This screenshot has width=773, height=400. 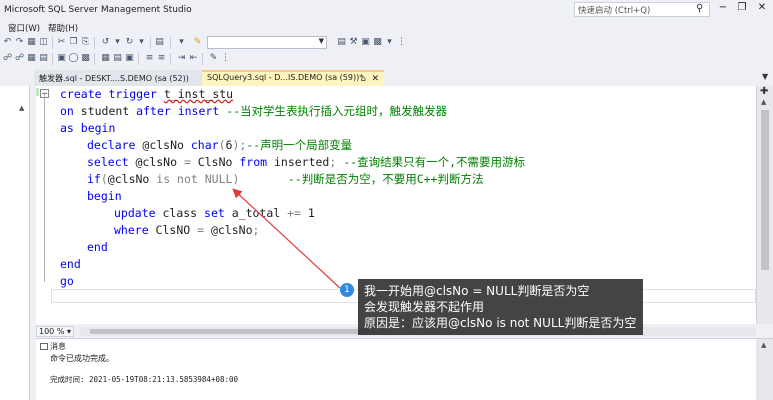 What do you see at coordinates (363, 78) in the screenshot?
I see `pin-icon: ⌂` at bounding box center [363, 78].